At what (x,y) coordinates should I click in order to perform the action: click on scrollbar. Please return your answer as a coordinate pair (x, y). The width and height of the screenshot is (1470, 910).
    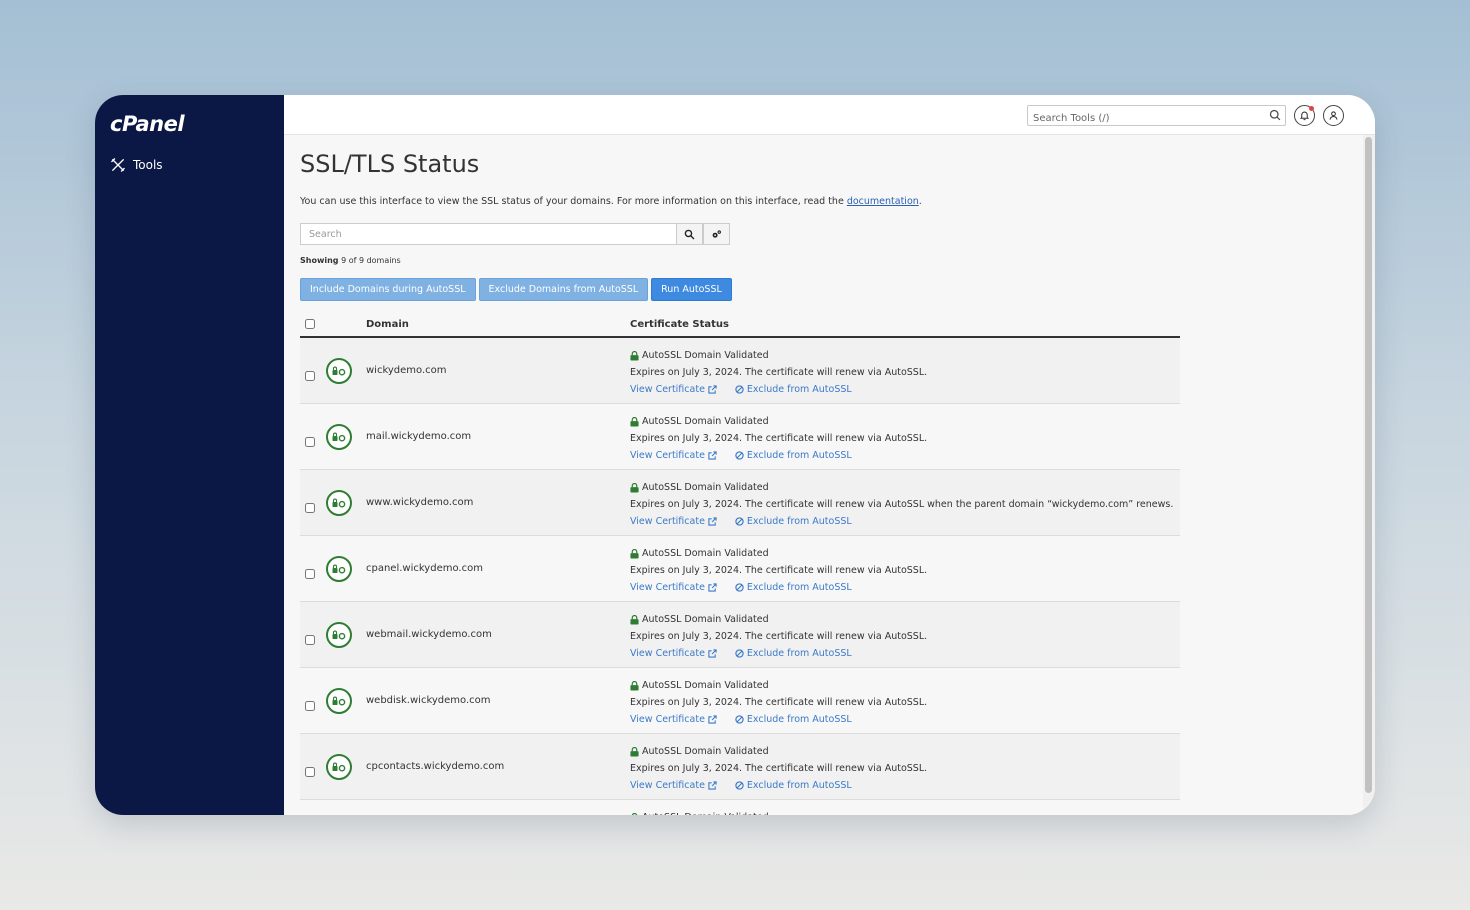
    Looking at the image, I should click on (1369, 475).